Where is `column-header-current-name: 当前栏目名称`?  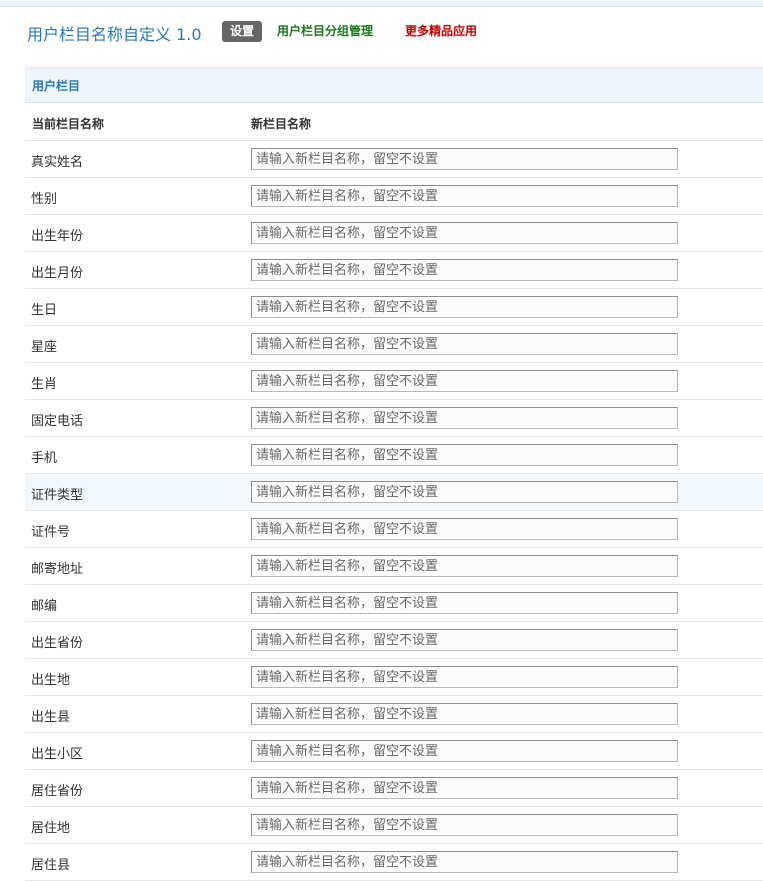
column-header-current-name: 当前栏目名称 is located at coordinates (68, 124).